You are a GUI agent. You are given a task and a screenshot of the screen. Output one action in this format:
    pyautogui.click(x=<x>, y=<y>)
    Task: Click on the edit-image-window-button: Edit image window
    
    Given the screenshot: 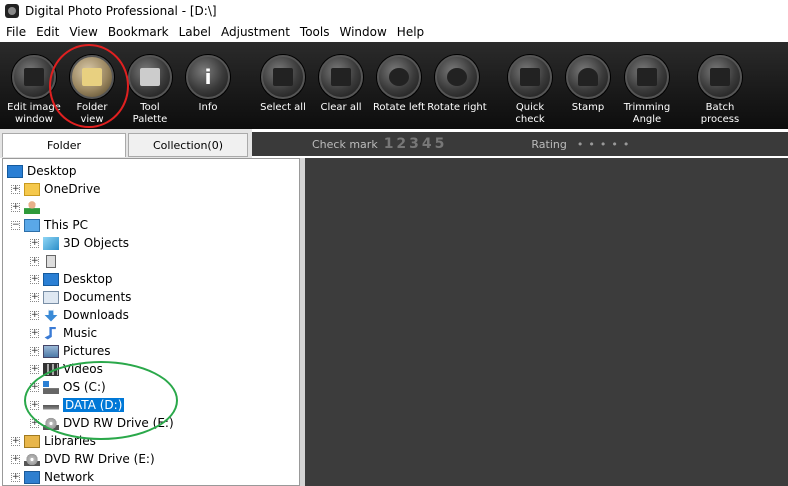 What is the action you would take?
    pyautogui.click(x=34, y=85)
    